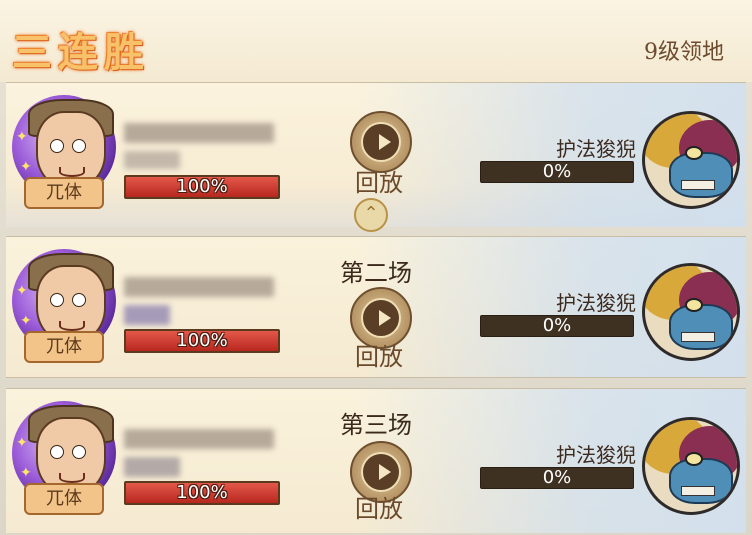 The width and height of the screenshot is (752, 535). I want to click on round-label: 第三场, so click(376, 425).